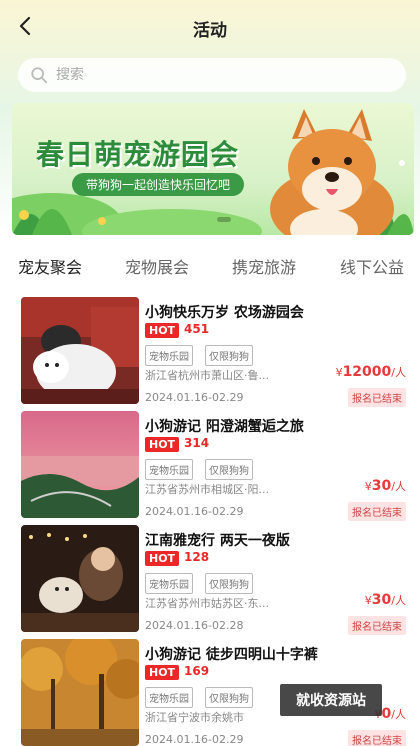 The height and width of the screenshot is (746, 420). I want to click on tab-pet-friends-party: 宠友聚会, so click(50, 266).